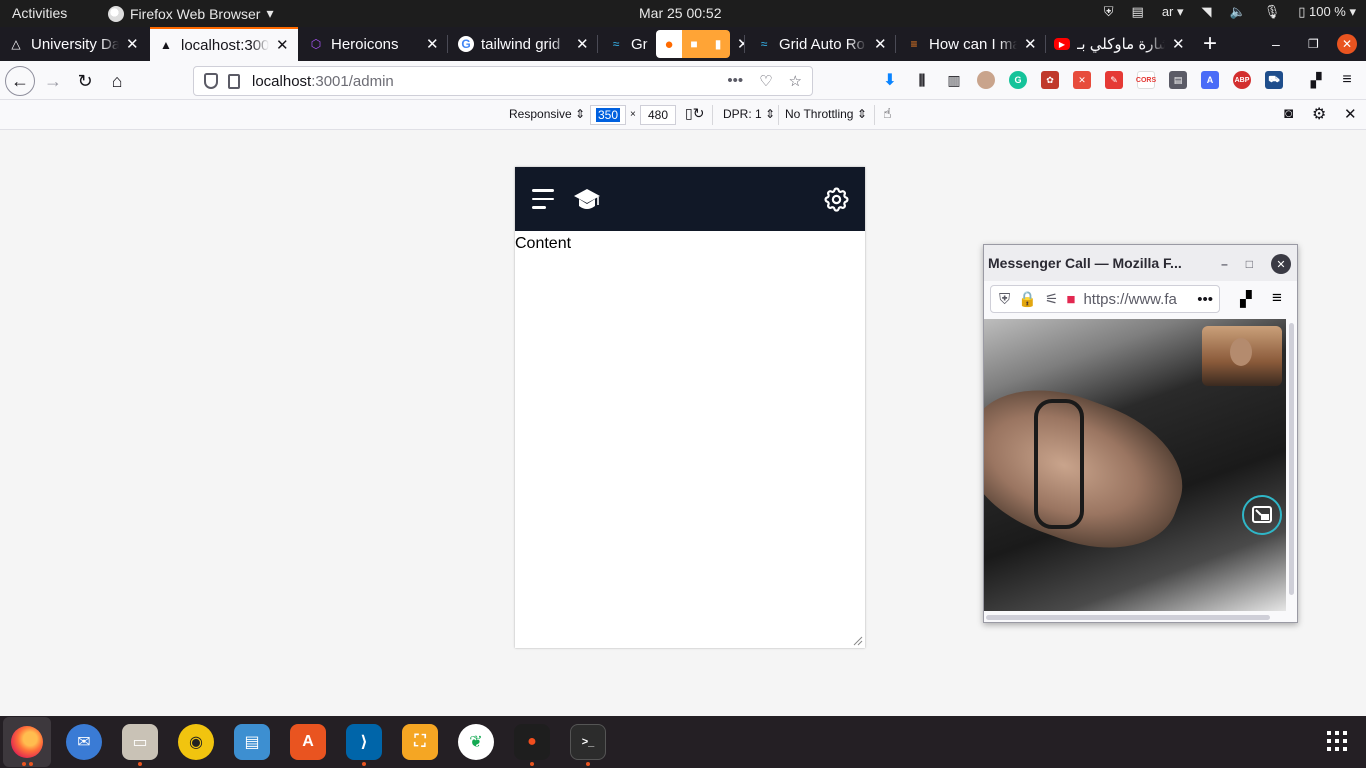 The height and width of the screenshot is (768, 1366). Describe the element at coordinates (1274, 80) in the screenshot. I see `extension-icon: ⛟` at that location.